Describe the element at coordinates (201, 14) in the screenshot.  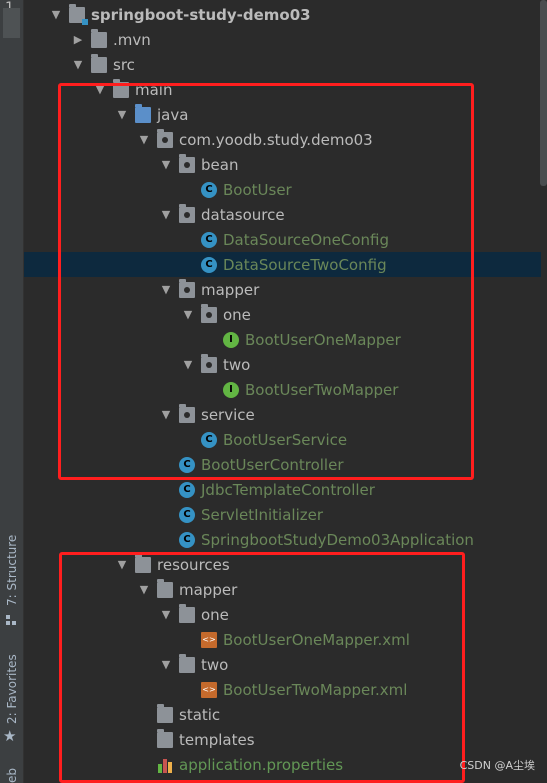
I see `tree-item-label: springboot-study-demo03` at that location.